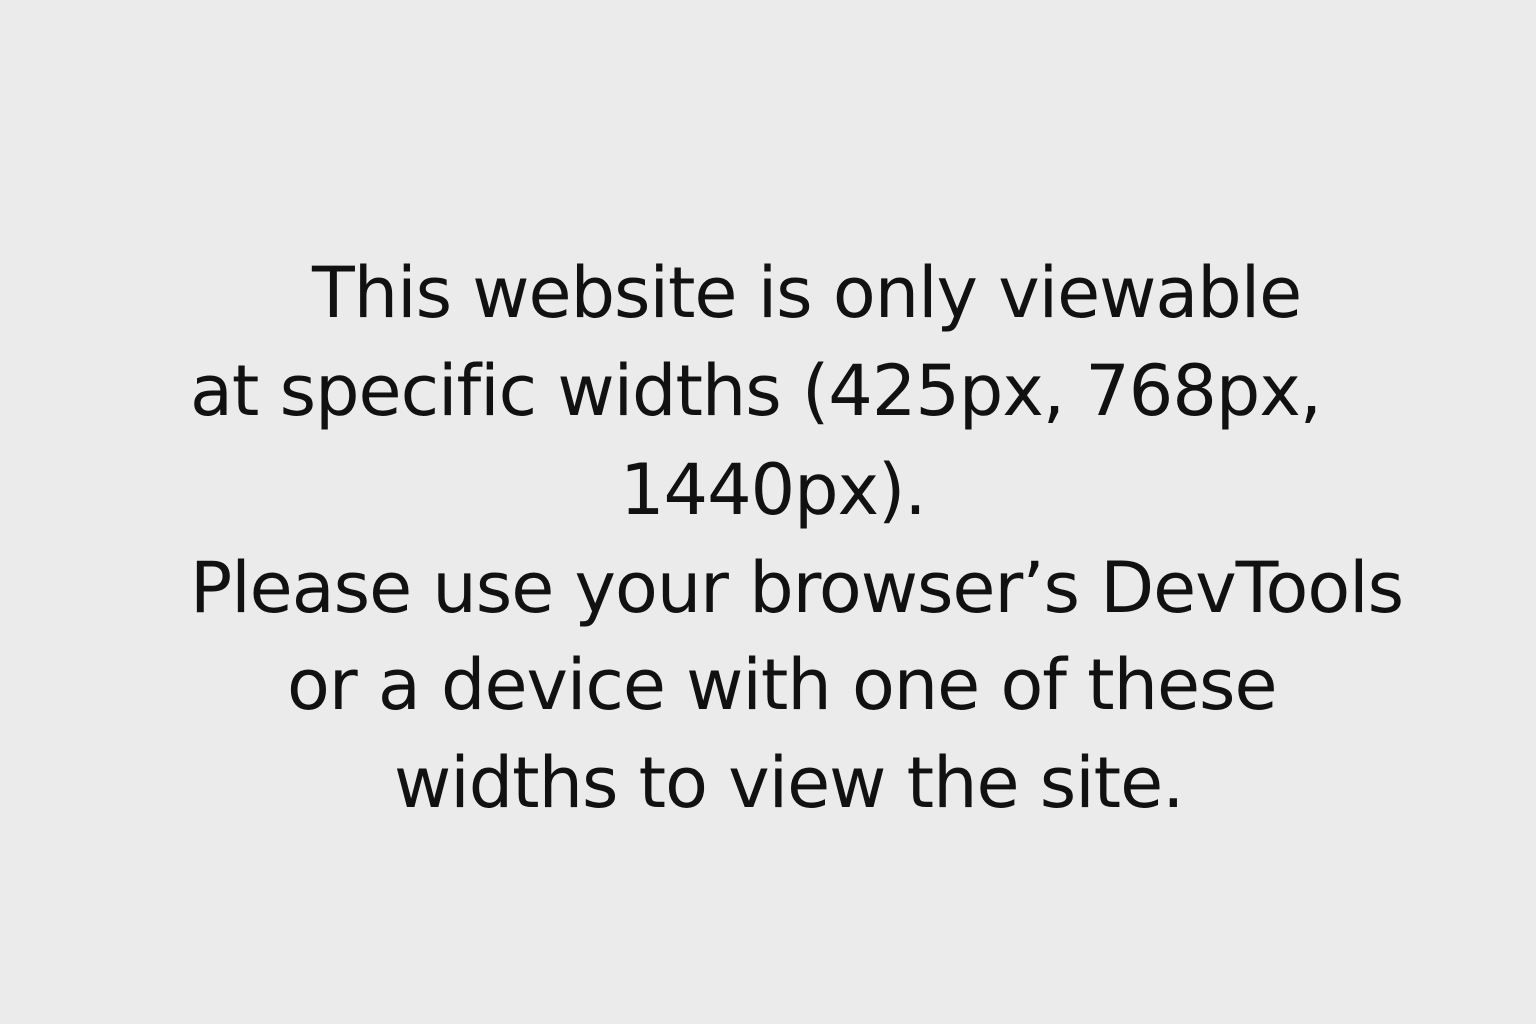 This screenshot has height=1024, width=1536. I want to click on message-line-4: Please use your browser’s DevTools, so click(797, 588).